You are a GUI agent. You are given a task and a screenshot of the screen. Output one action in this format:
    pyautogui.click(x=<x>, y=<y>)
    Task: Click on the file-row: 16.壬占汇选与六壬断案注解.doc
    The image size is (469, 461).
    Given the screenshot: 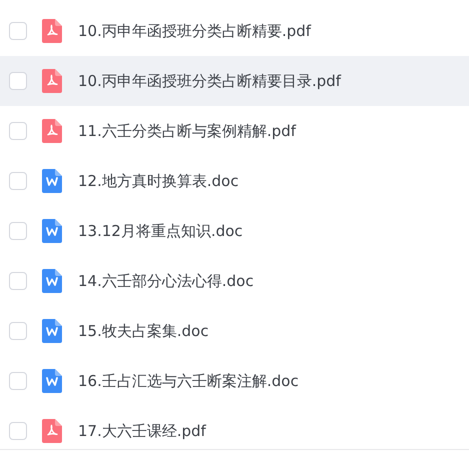 What is the action you would take?
    pyautogui.click(x=234, y=381)
    